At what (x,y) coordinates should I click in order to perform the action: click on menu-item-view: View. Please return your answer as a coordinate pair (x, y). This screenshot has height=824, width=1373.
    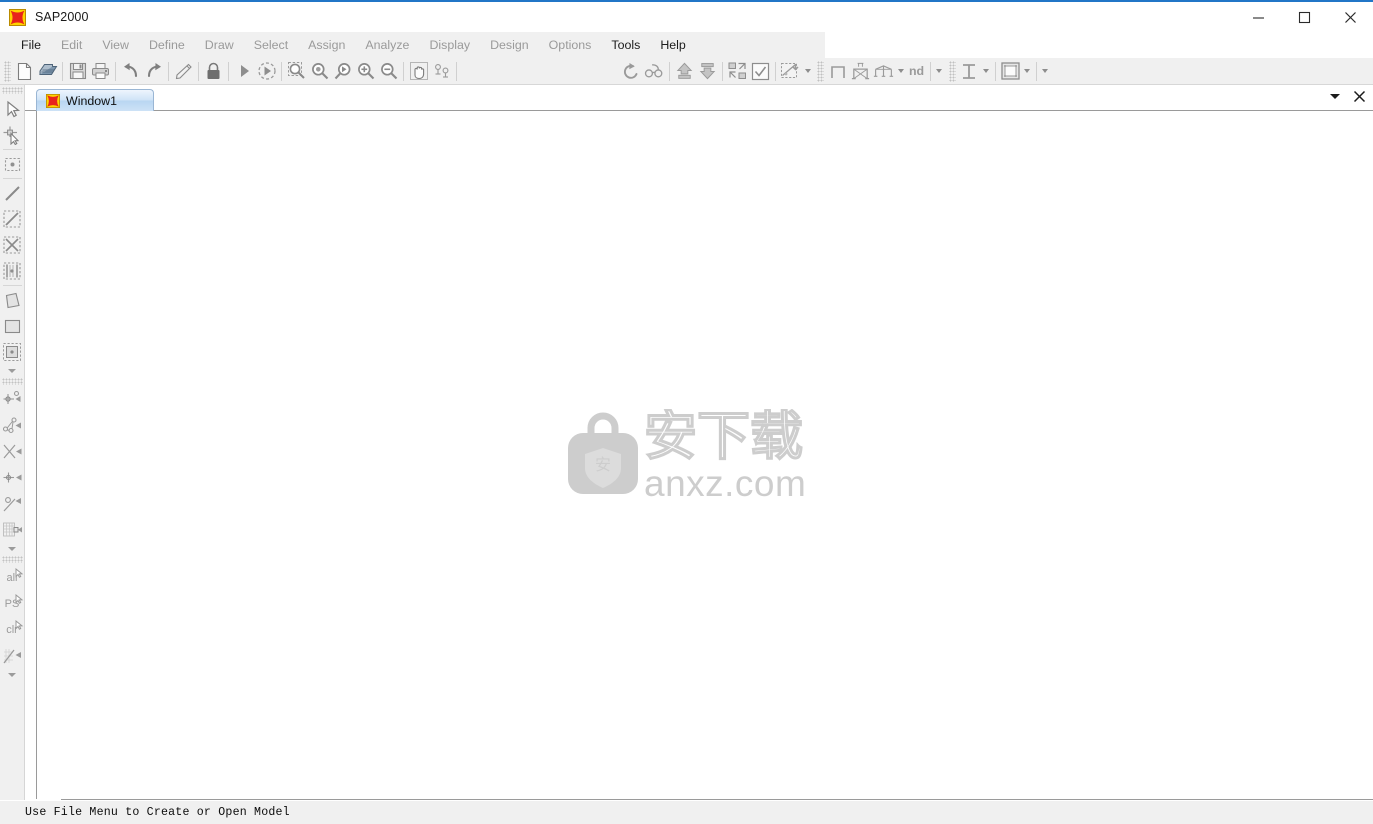
    Looking at the image, I should click on (115, 45).